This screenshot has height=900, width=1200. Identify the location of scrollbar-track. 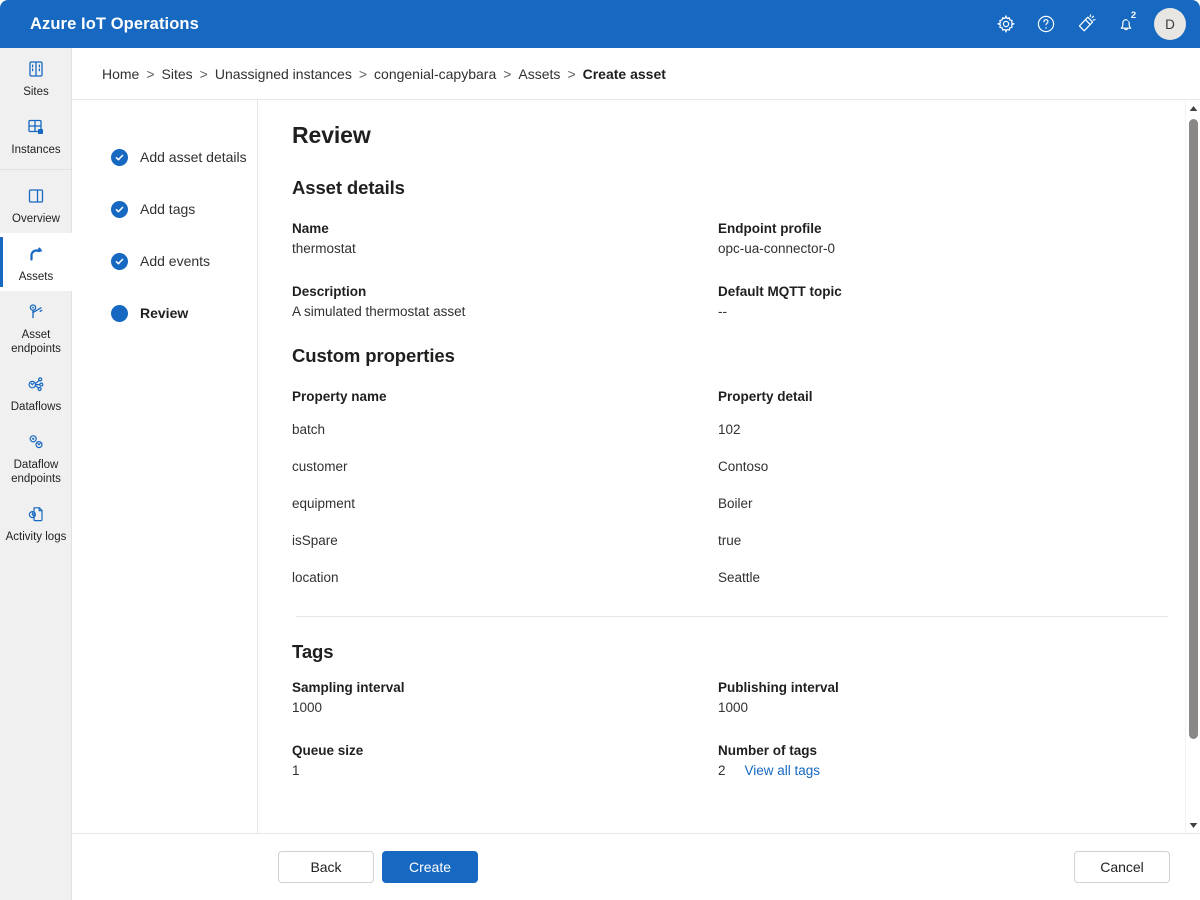
(1193, 467).